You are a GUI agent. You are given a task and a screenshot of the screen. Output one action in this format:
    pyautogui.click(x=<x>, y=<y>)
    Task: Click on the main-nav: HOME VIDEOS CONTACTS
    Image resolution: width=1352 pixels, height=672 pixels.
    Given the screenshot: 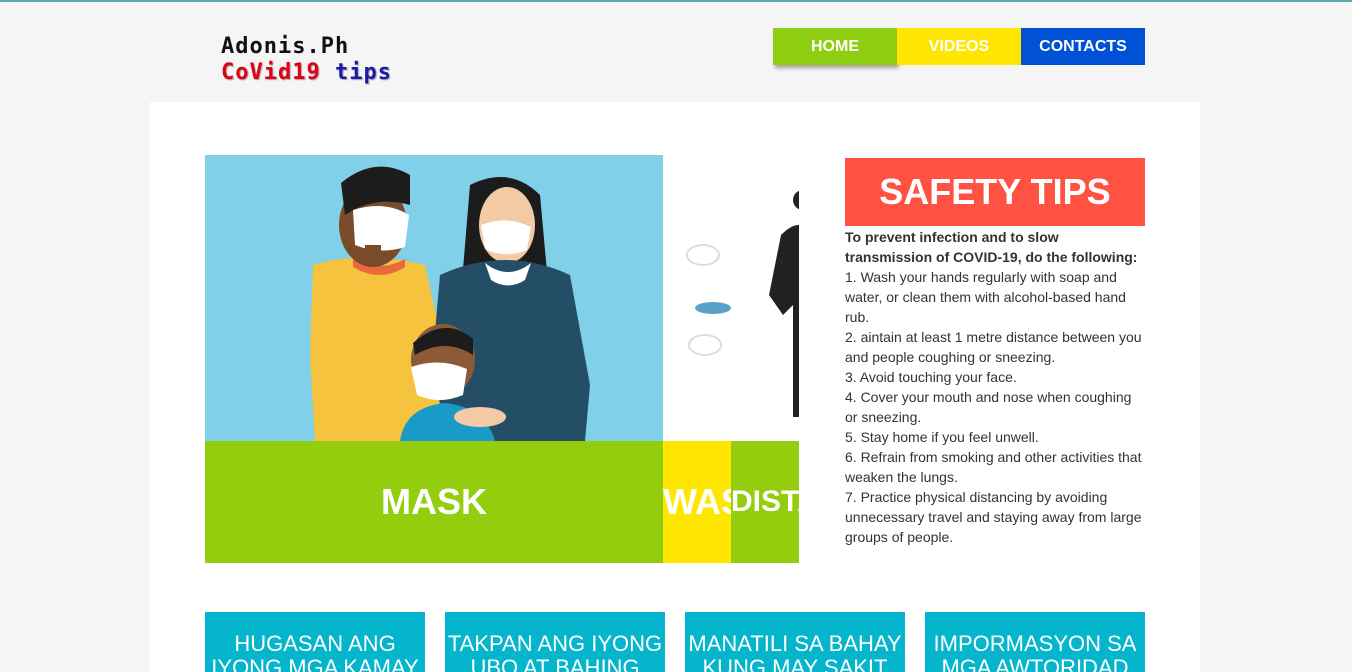 What is the action you would take?
    pyautogui.click(x=959, y=46)
    